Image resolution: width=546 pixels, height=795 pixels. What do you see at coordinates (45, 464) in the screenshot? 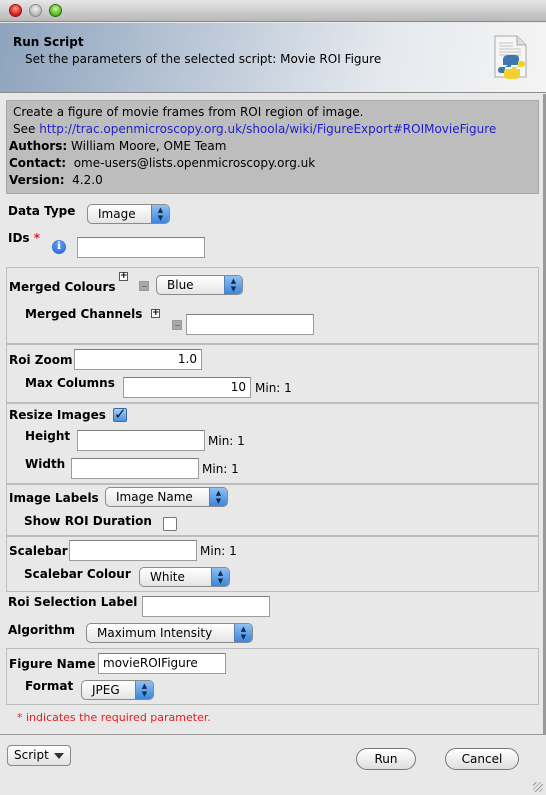
I see `width-label: Width` at bounding box center [45, 464].